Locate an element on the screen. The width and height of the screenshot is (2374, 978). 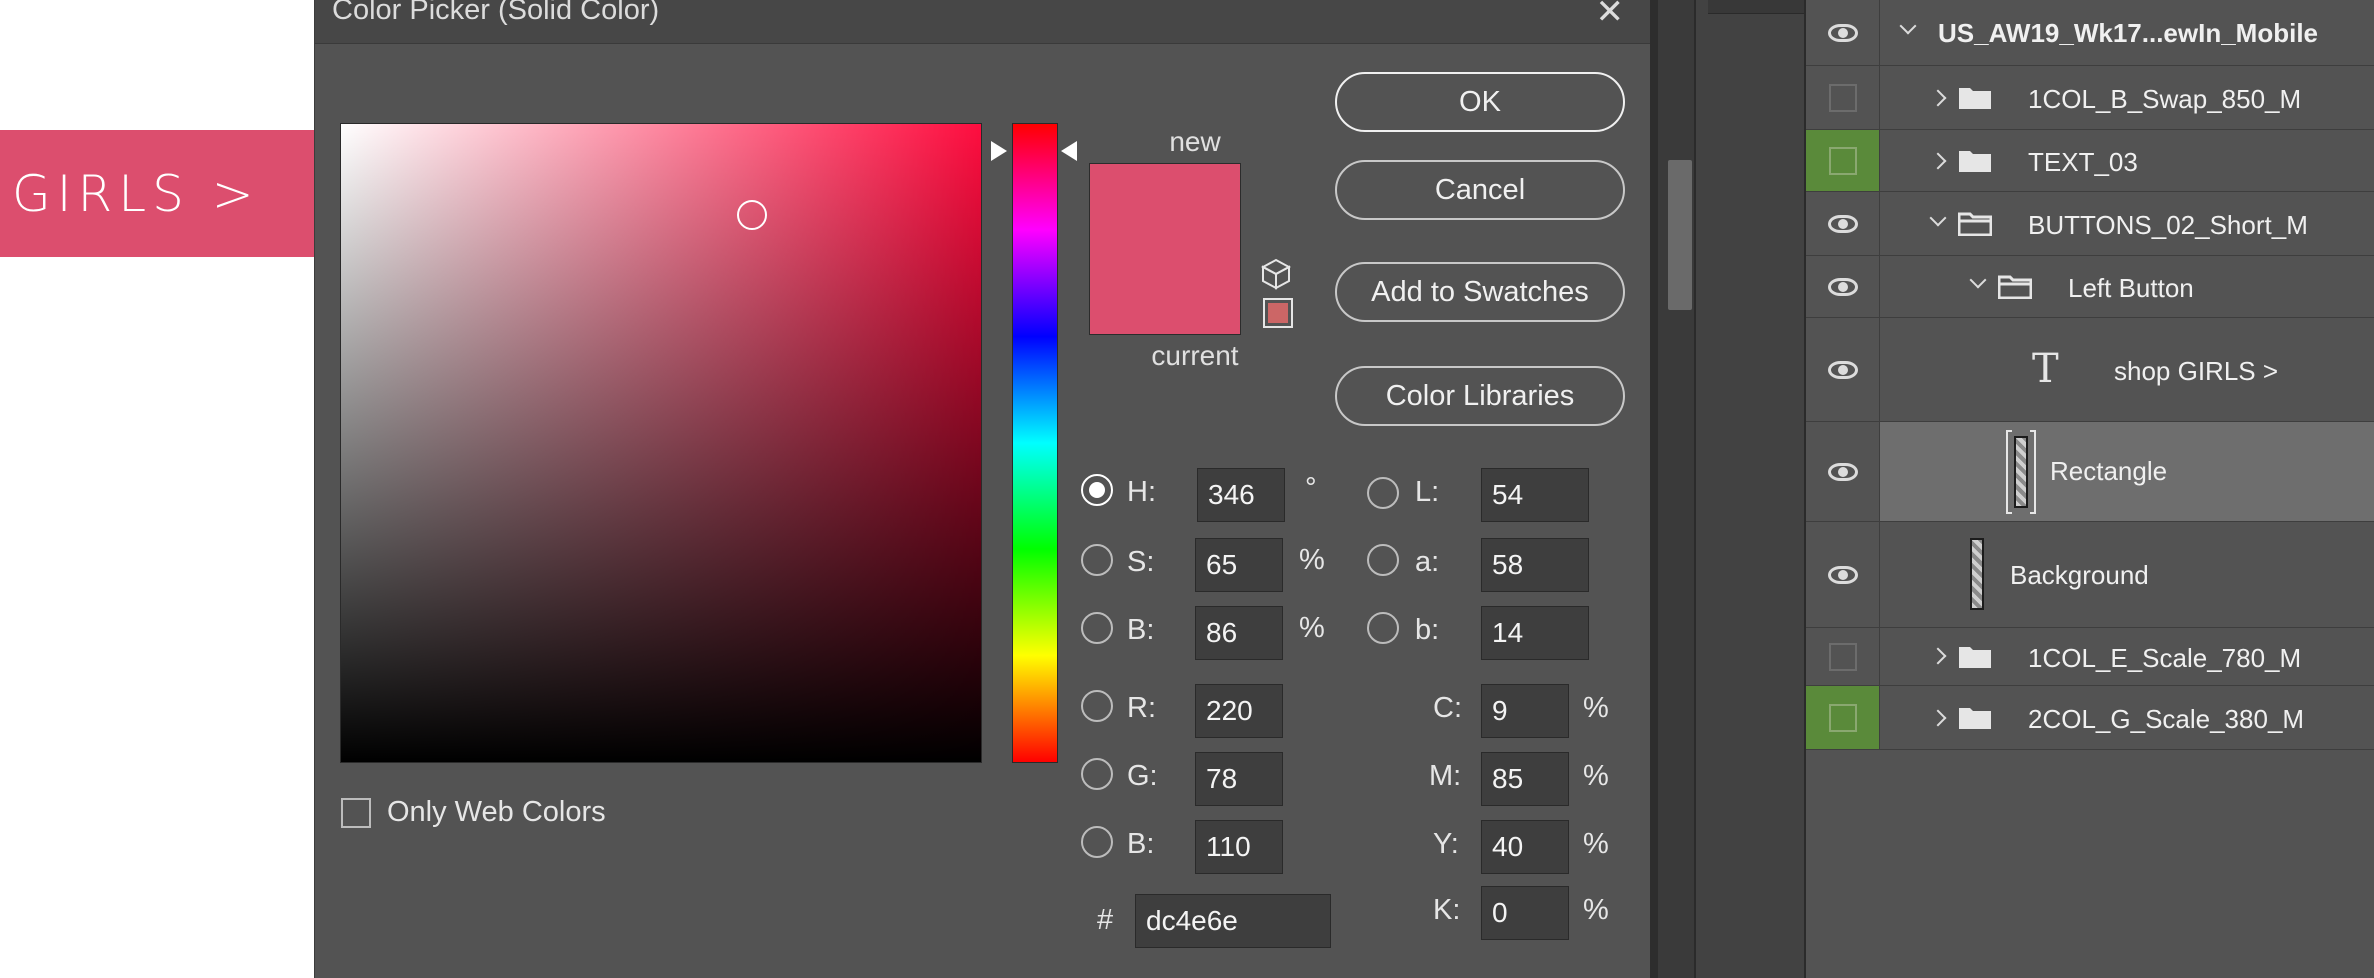
color-field-cursor is located at coordinates (752, 215).